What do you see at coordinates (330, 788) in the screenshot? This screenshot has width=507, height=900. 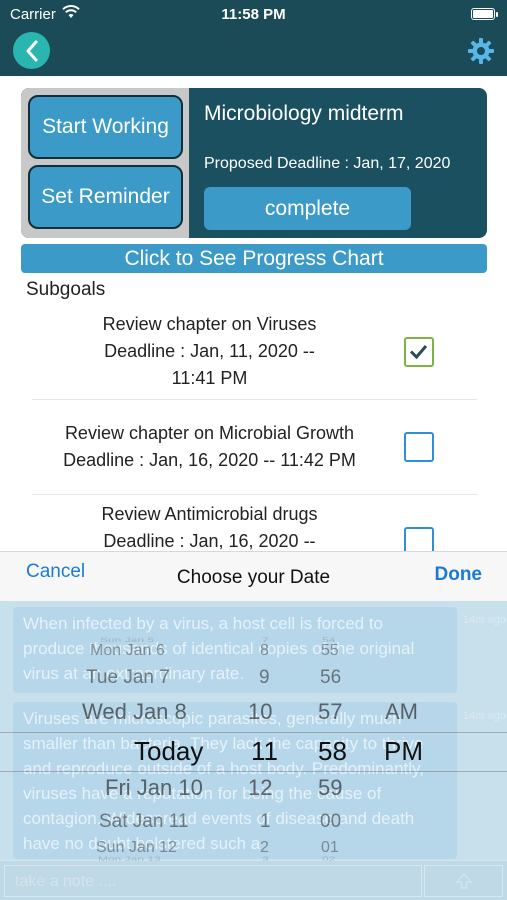 I see `picker-minute: 59` at bounding box center [330, 788].